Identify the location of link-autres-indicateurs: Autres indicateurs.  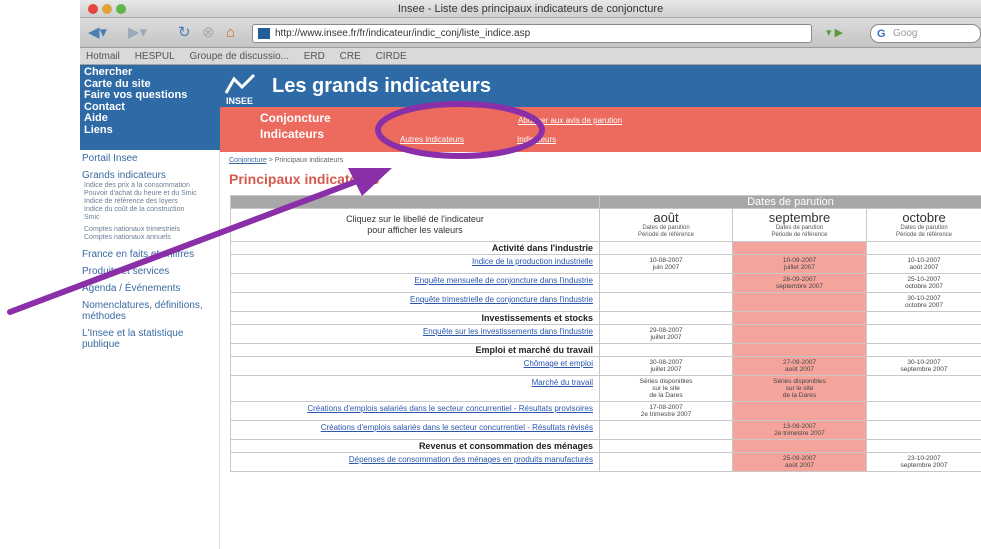
(432, 139).